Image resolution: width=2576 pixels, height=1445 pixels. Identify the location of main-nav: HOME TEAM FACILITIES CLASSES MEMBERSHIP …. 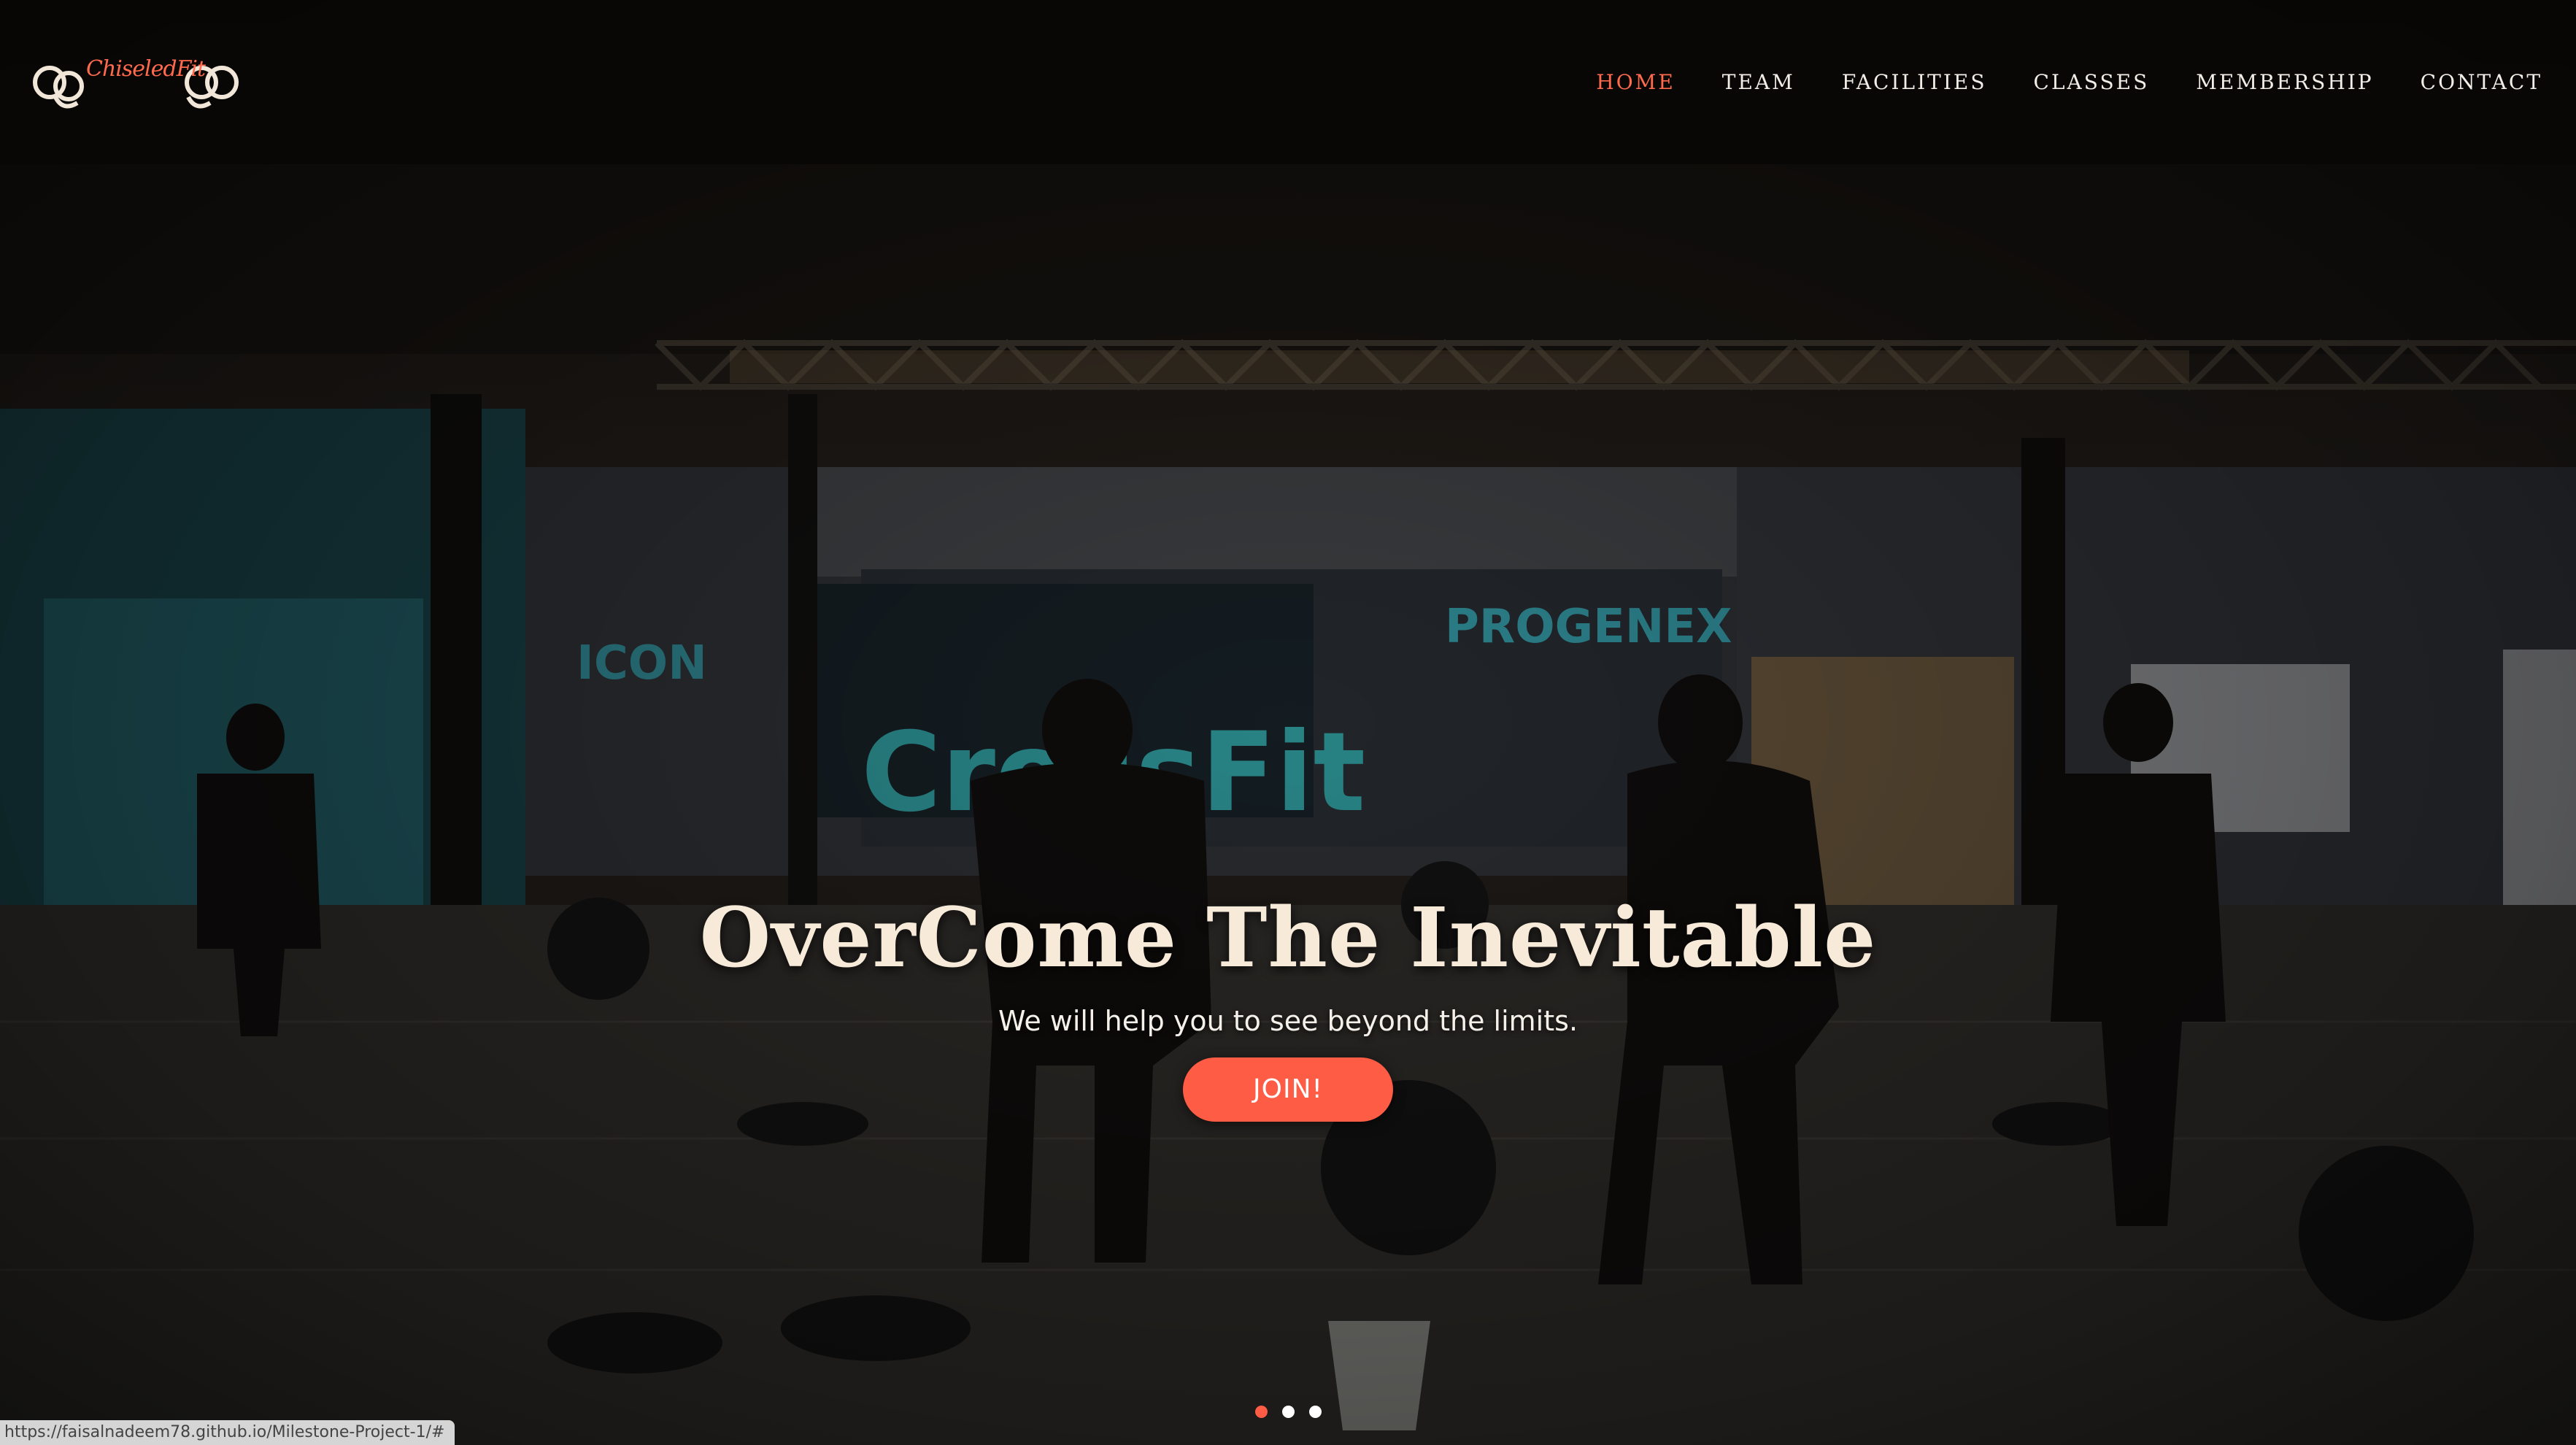
(2045, 82).